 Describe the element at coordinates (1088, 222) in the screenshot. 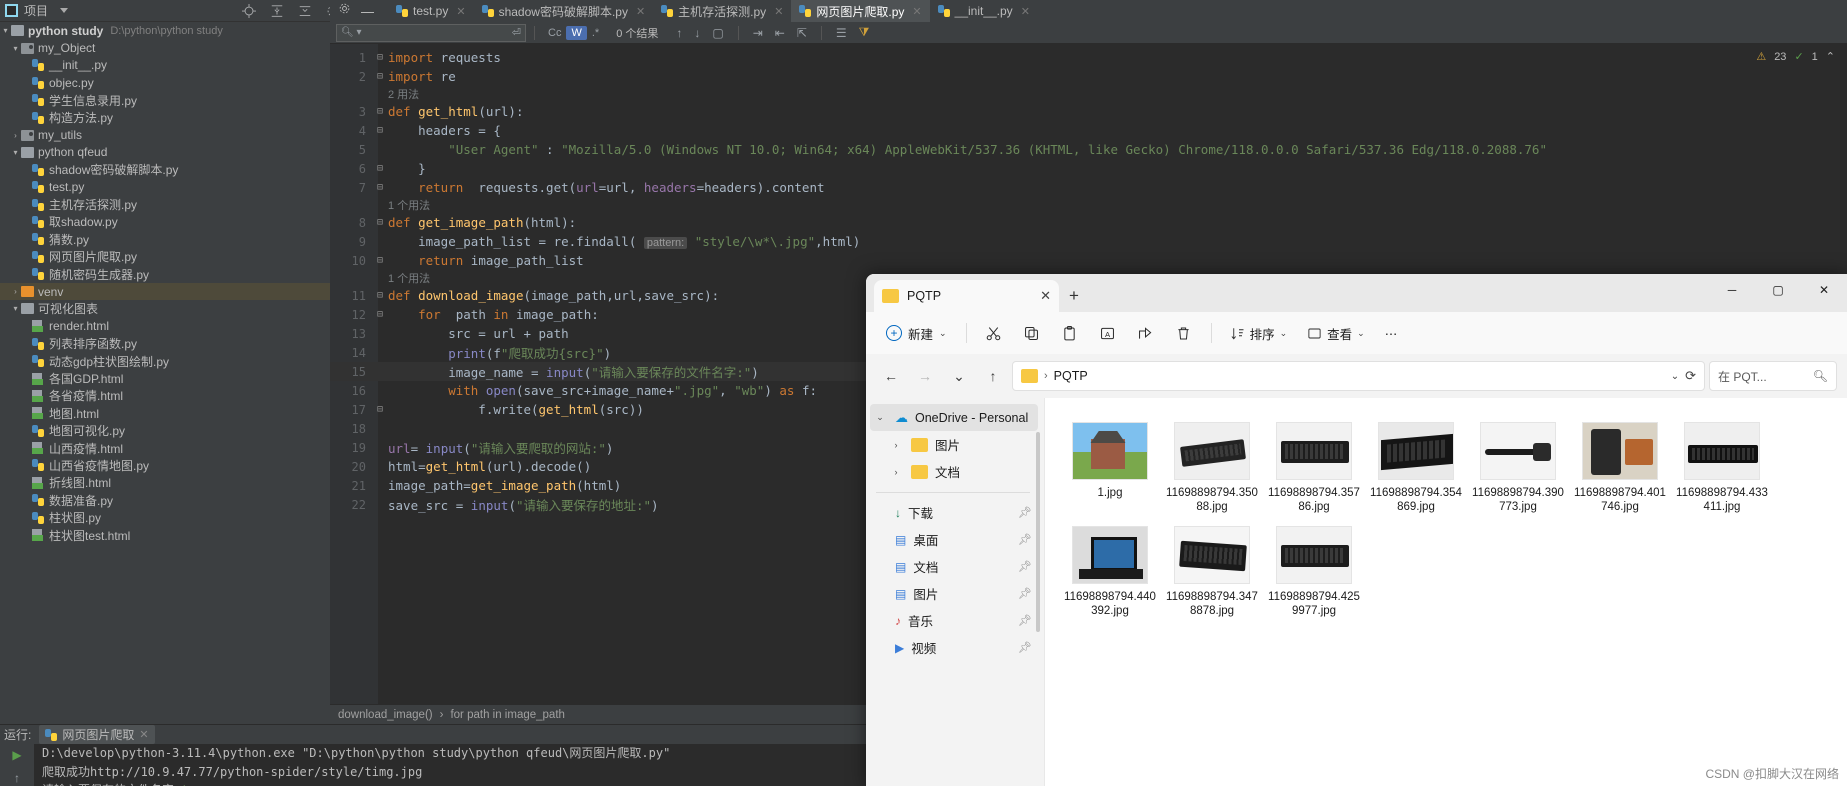

I see `code-line: 8 ⊟ def get_image_path(html):` at that location.